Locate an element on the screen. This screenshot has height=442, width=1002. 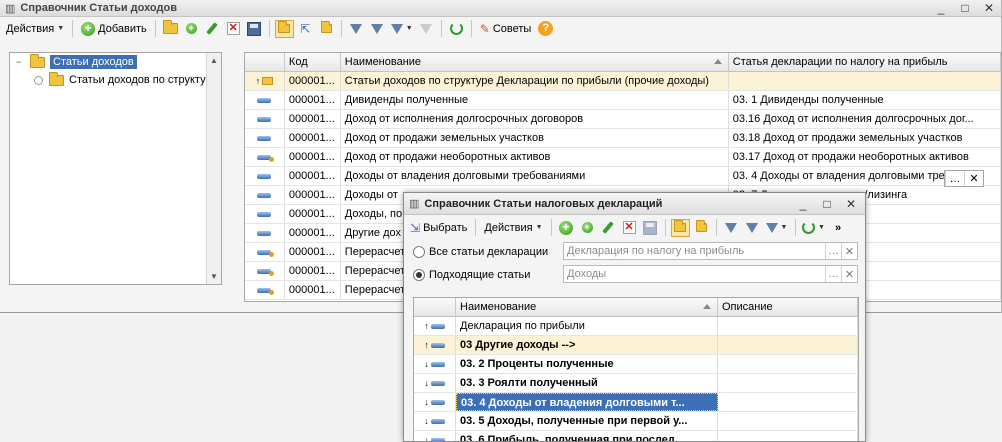
sort-icon is located at coordinates (707, 306).